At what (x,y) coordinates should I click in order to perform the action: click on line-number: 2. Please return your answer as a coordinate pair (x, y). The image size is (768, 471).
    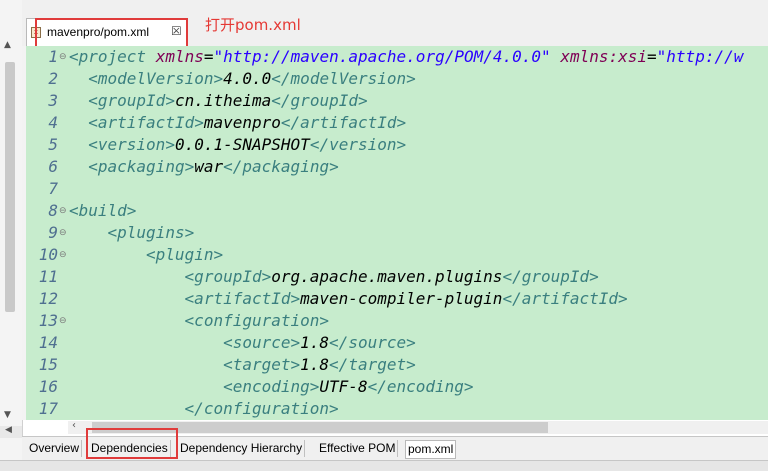
    Looking at the image, I should click on (53, 78).